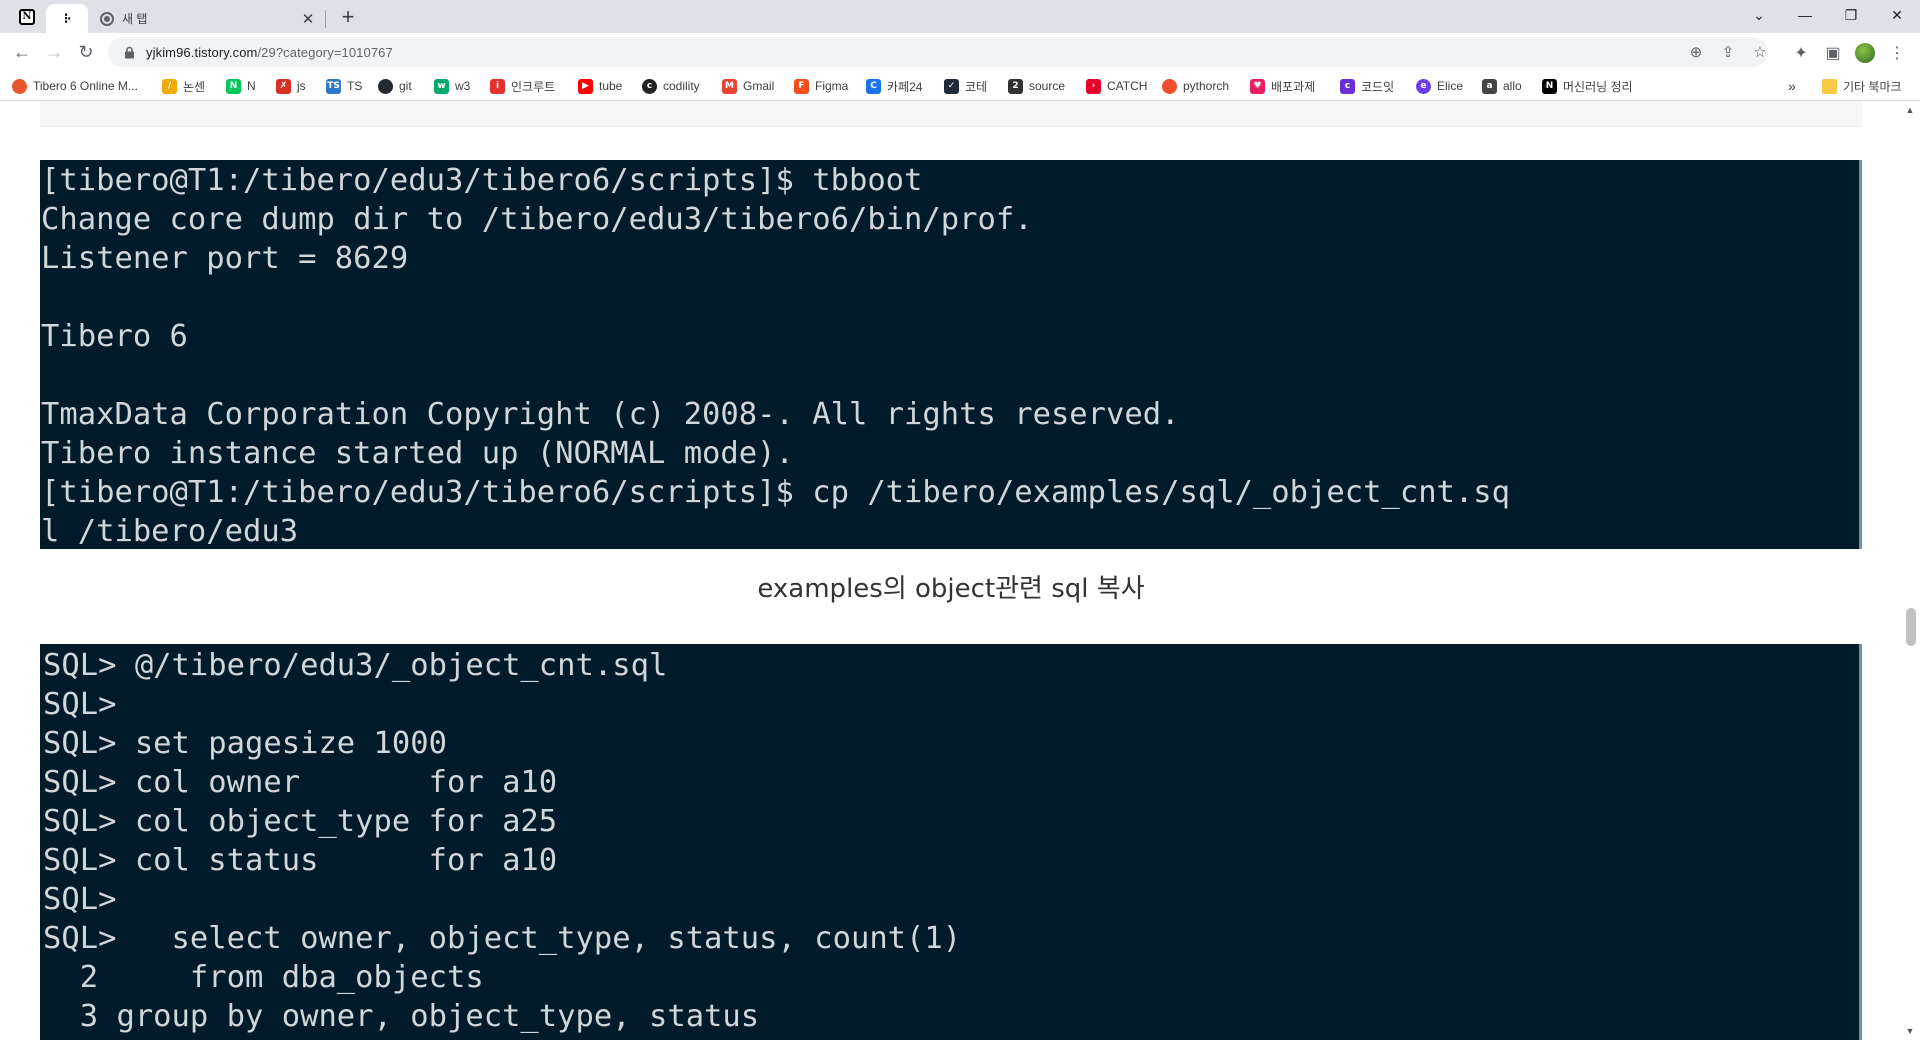 The height and width of the screenshot is (1040, 1920). I want to click on chrome-icon, so click(107, 18).